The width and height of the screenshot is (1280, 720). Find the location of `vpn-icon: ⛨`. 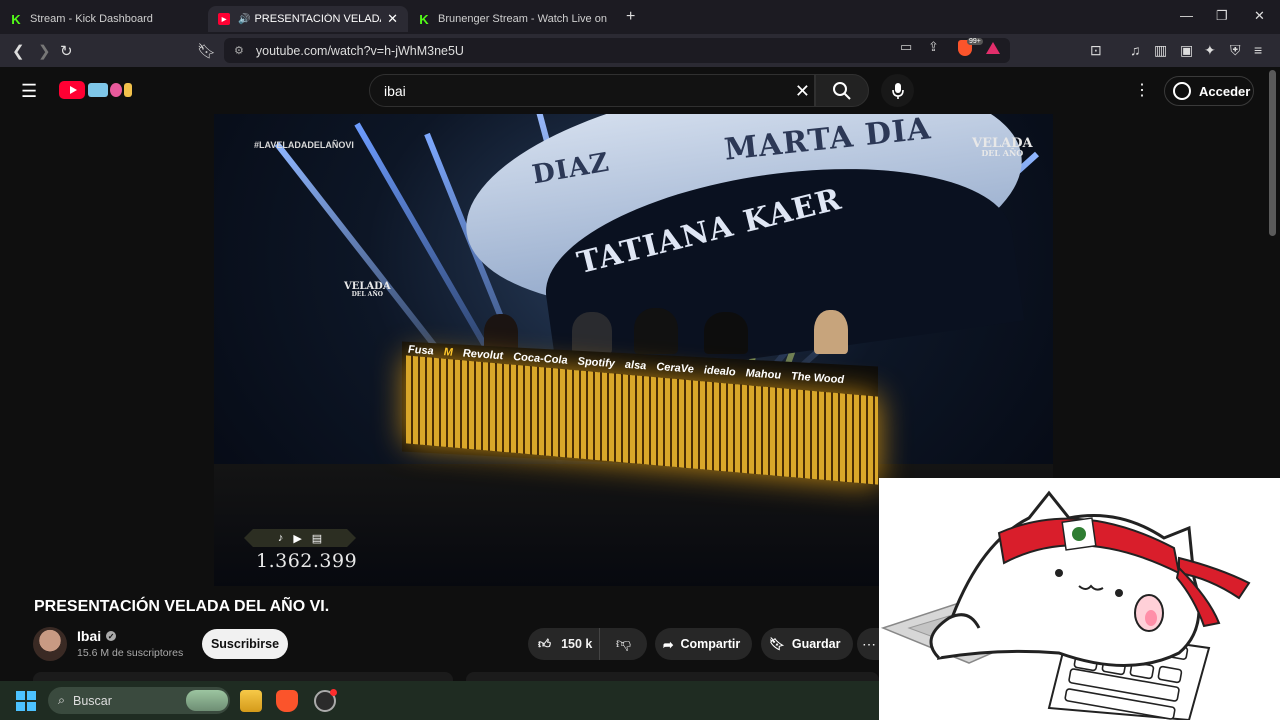

vpn-icon: ⛨ is located at coordinates (1235, 50).